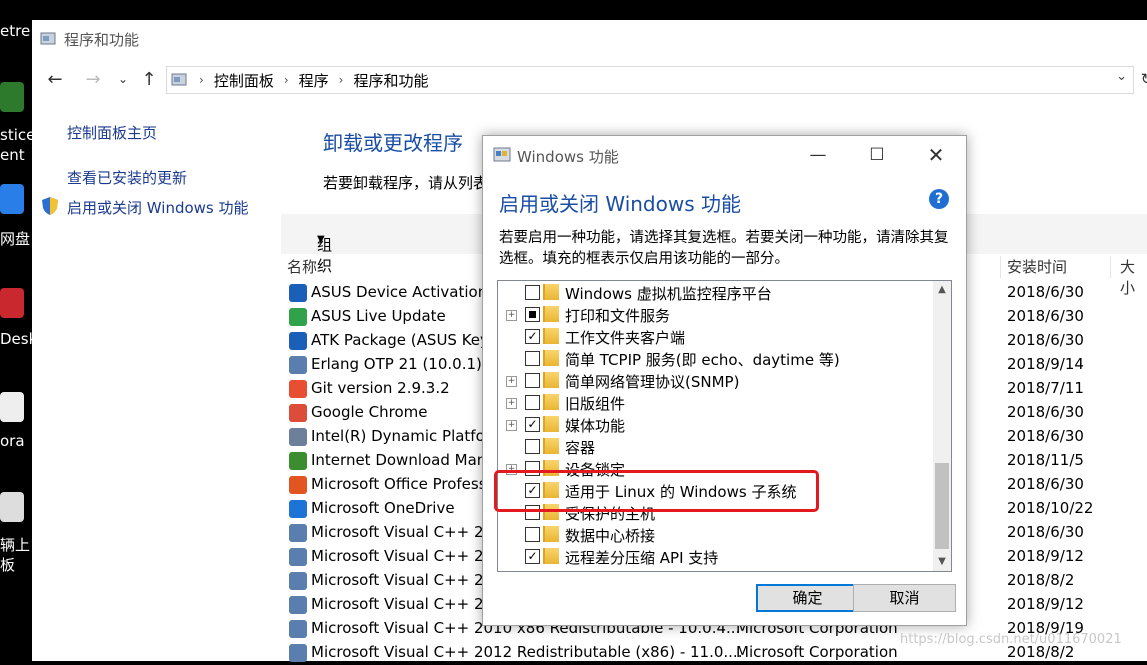  Describe the element at coordinates (877, 155) in the screenshot. I see `maximize-icon: ☐` at that location.